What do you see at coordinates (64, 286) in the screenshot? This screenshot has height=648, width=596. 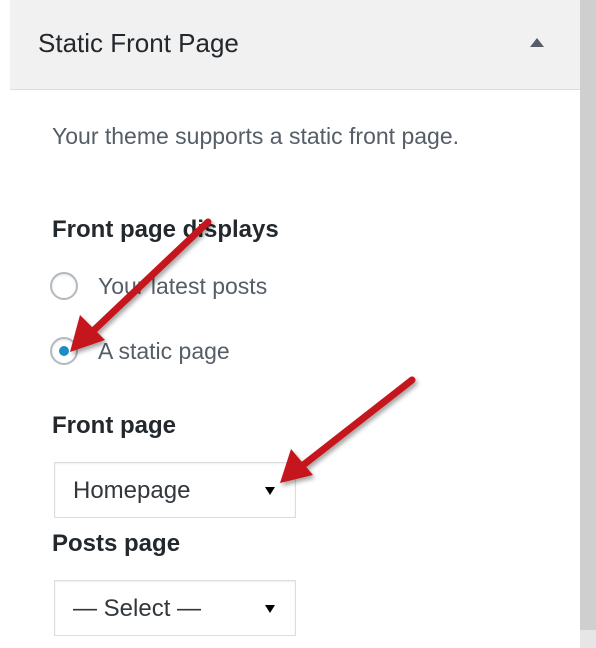 I see `radio-latest-posts` at bounding box center [64, 286].